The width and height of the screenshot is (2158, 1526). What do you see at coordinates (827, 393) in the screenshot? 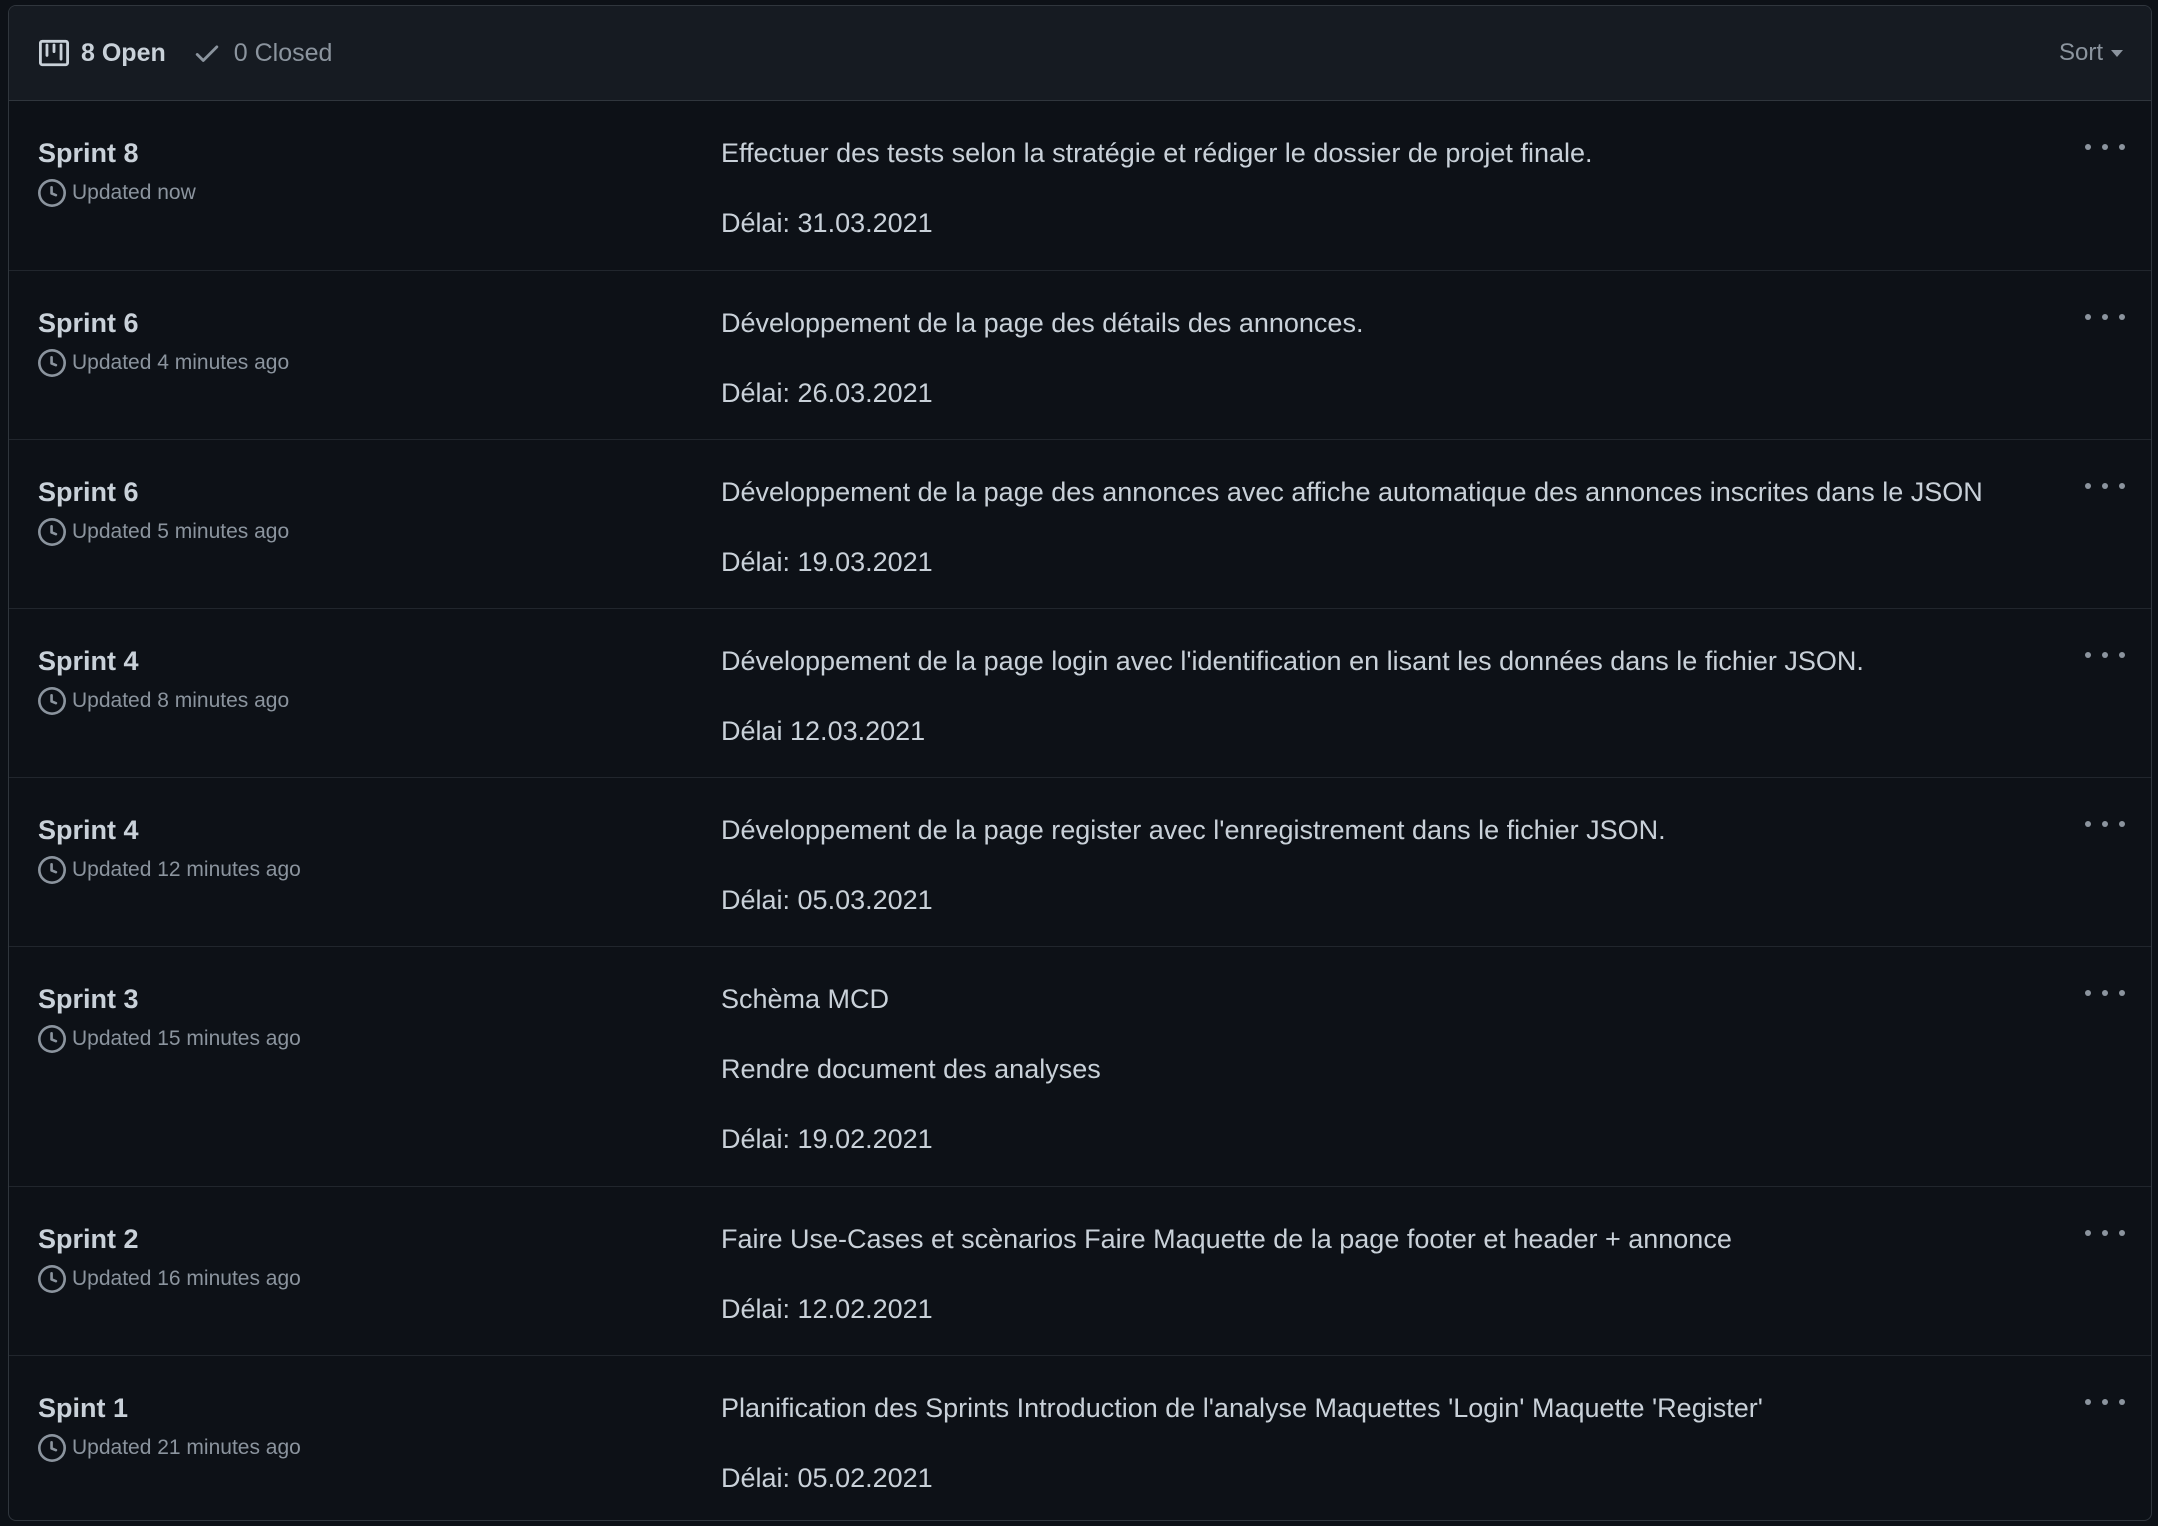
I see `milestone-description-line: Délai: 26.03.2021` at bounding box center [827, 393].